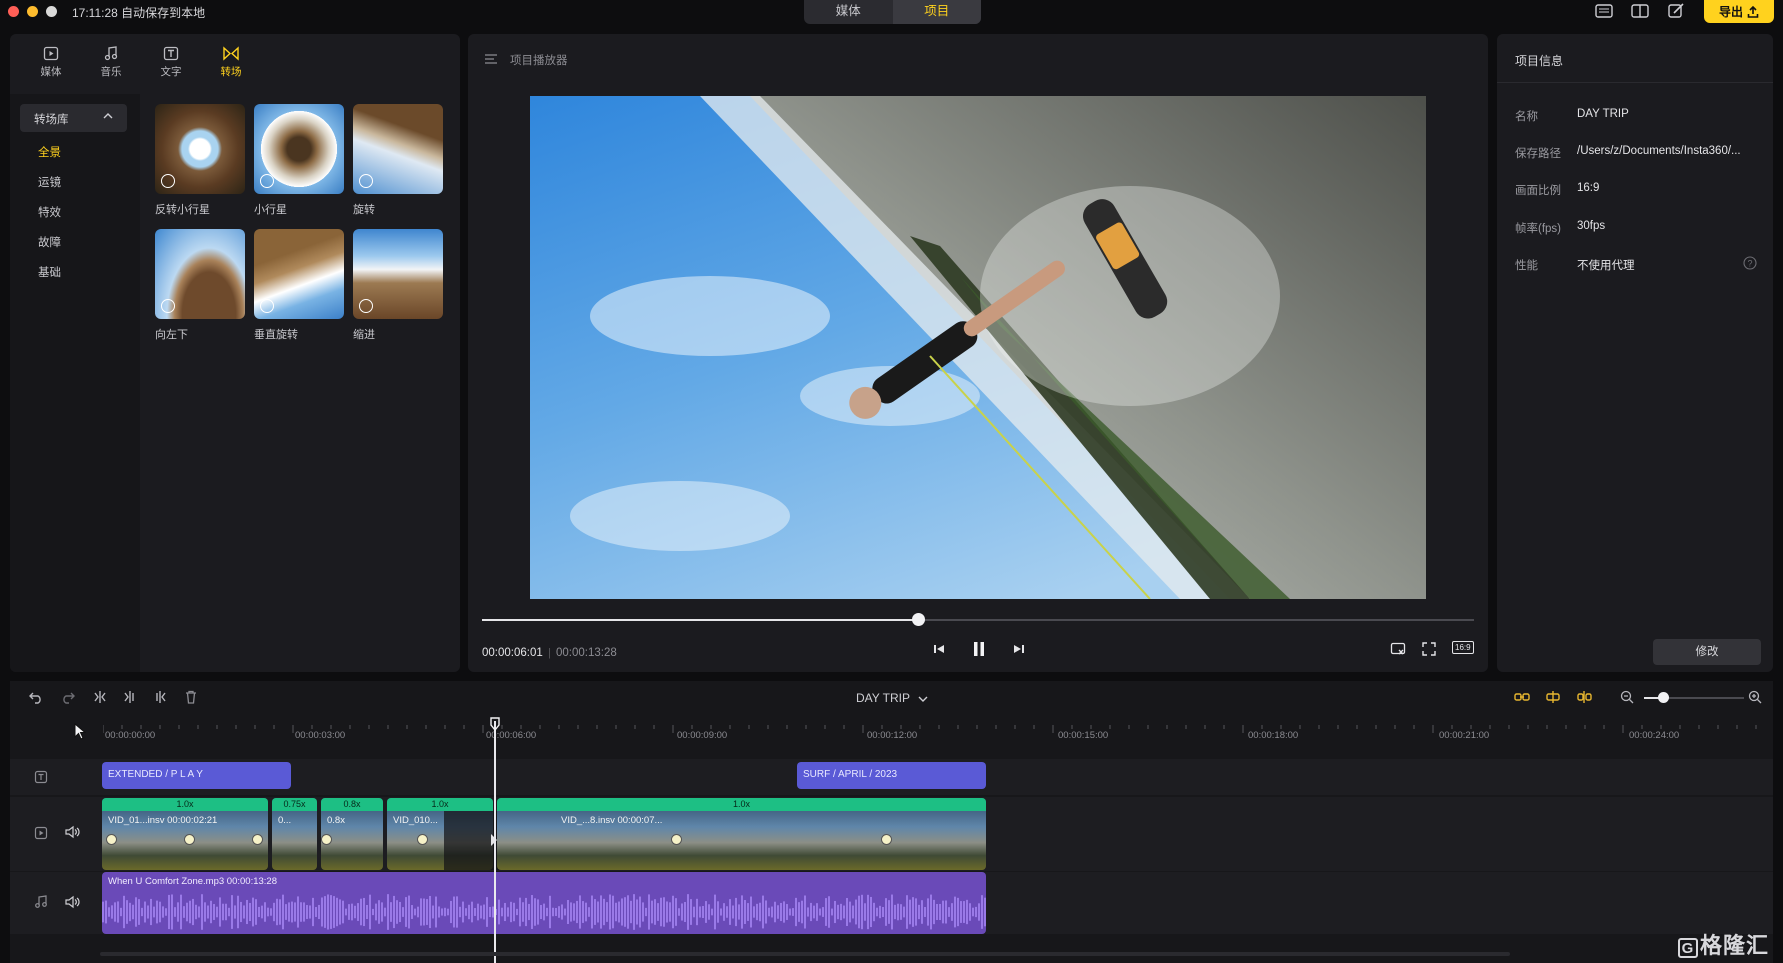  I want to click on info-key-ratio: 画面比例, so click(1538, 191).